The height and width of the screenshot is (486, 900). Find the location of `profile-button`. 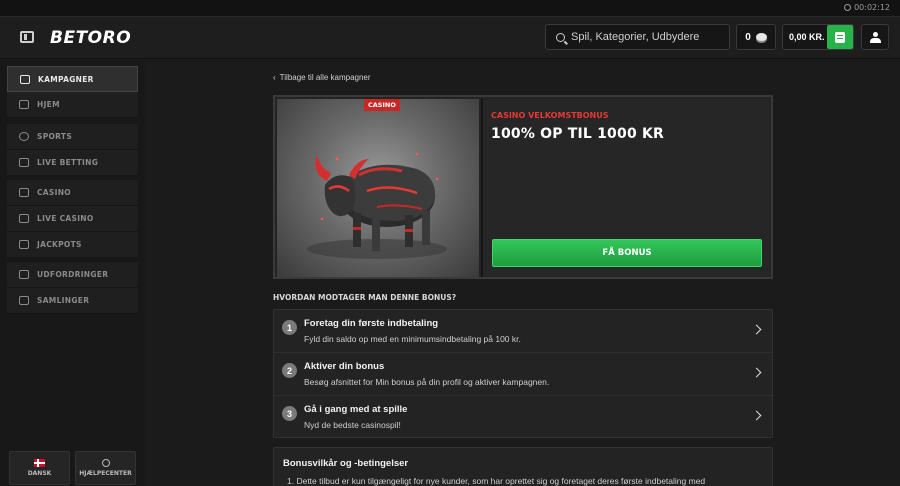

profile-button is located at coordinates (875, 37).